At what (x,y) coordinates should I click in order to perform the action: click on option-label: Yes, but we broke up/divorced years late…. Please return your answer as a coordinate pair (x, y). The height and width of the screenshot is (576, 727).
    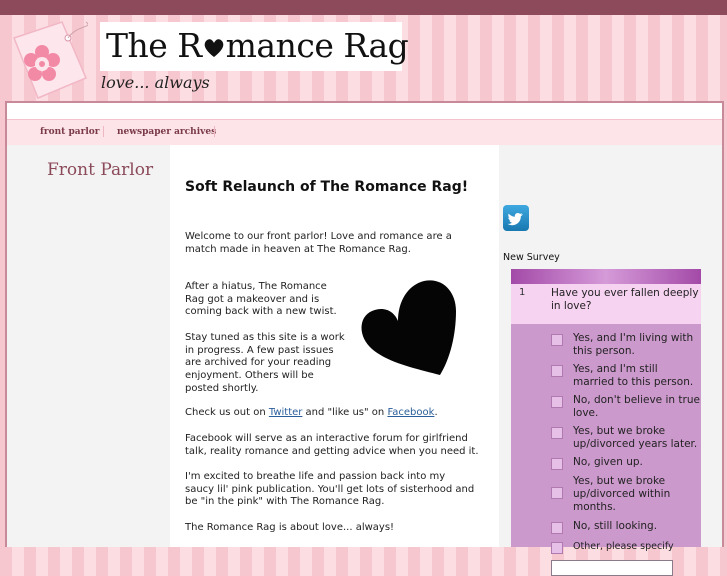
    Looking at the image, I should click on (635, 437).